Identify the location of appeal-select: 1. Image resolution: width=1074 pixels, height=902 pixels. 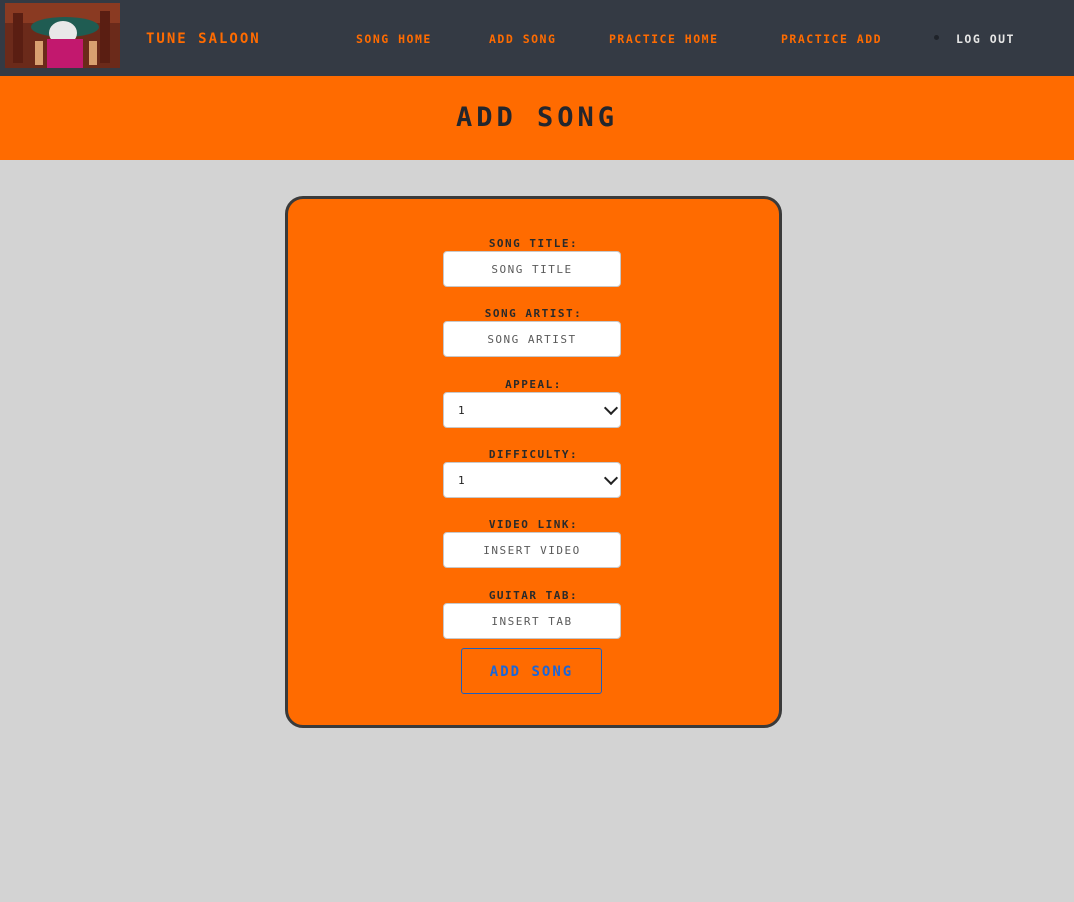
(532, 410).